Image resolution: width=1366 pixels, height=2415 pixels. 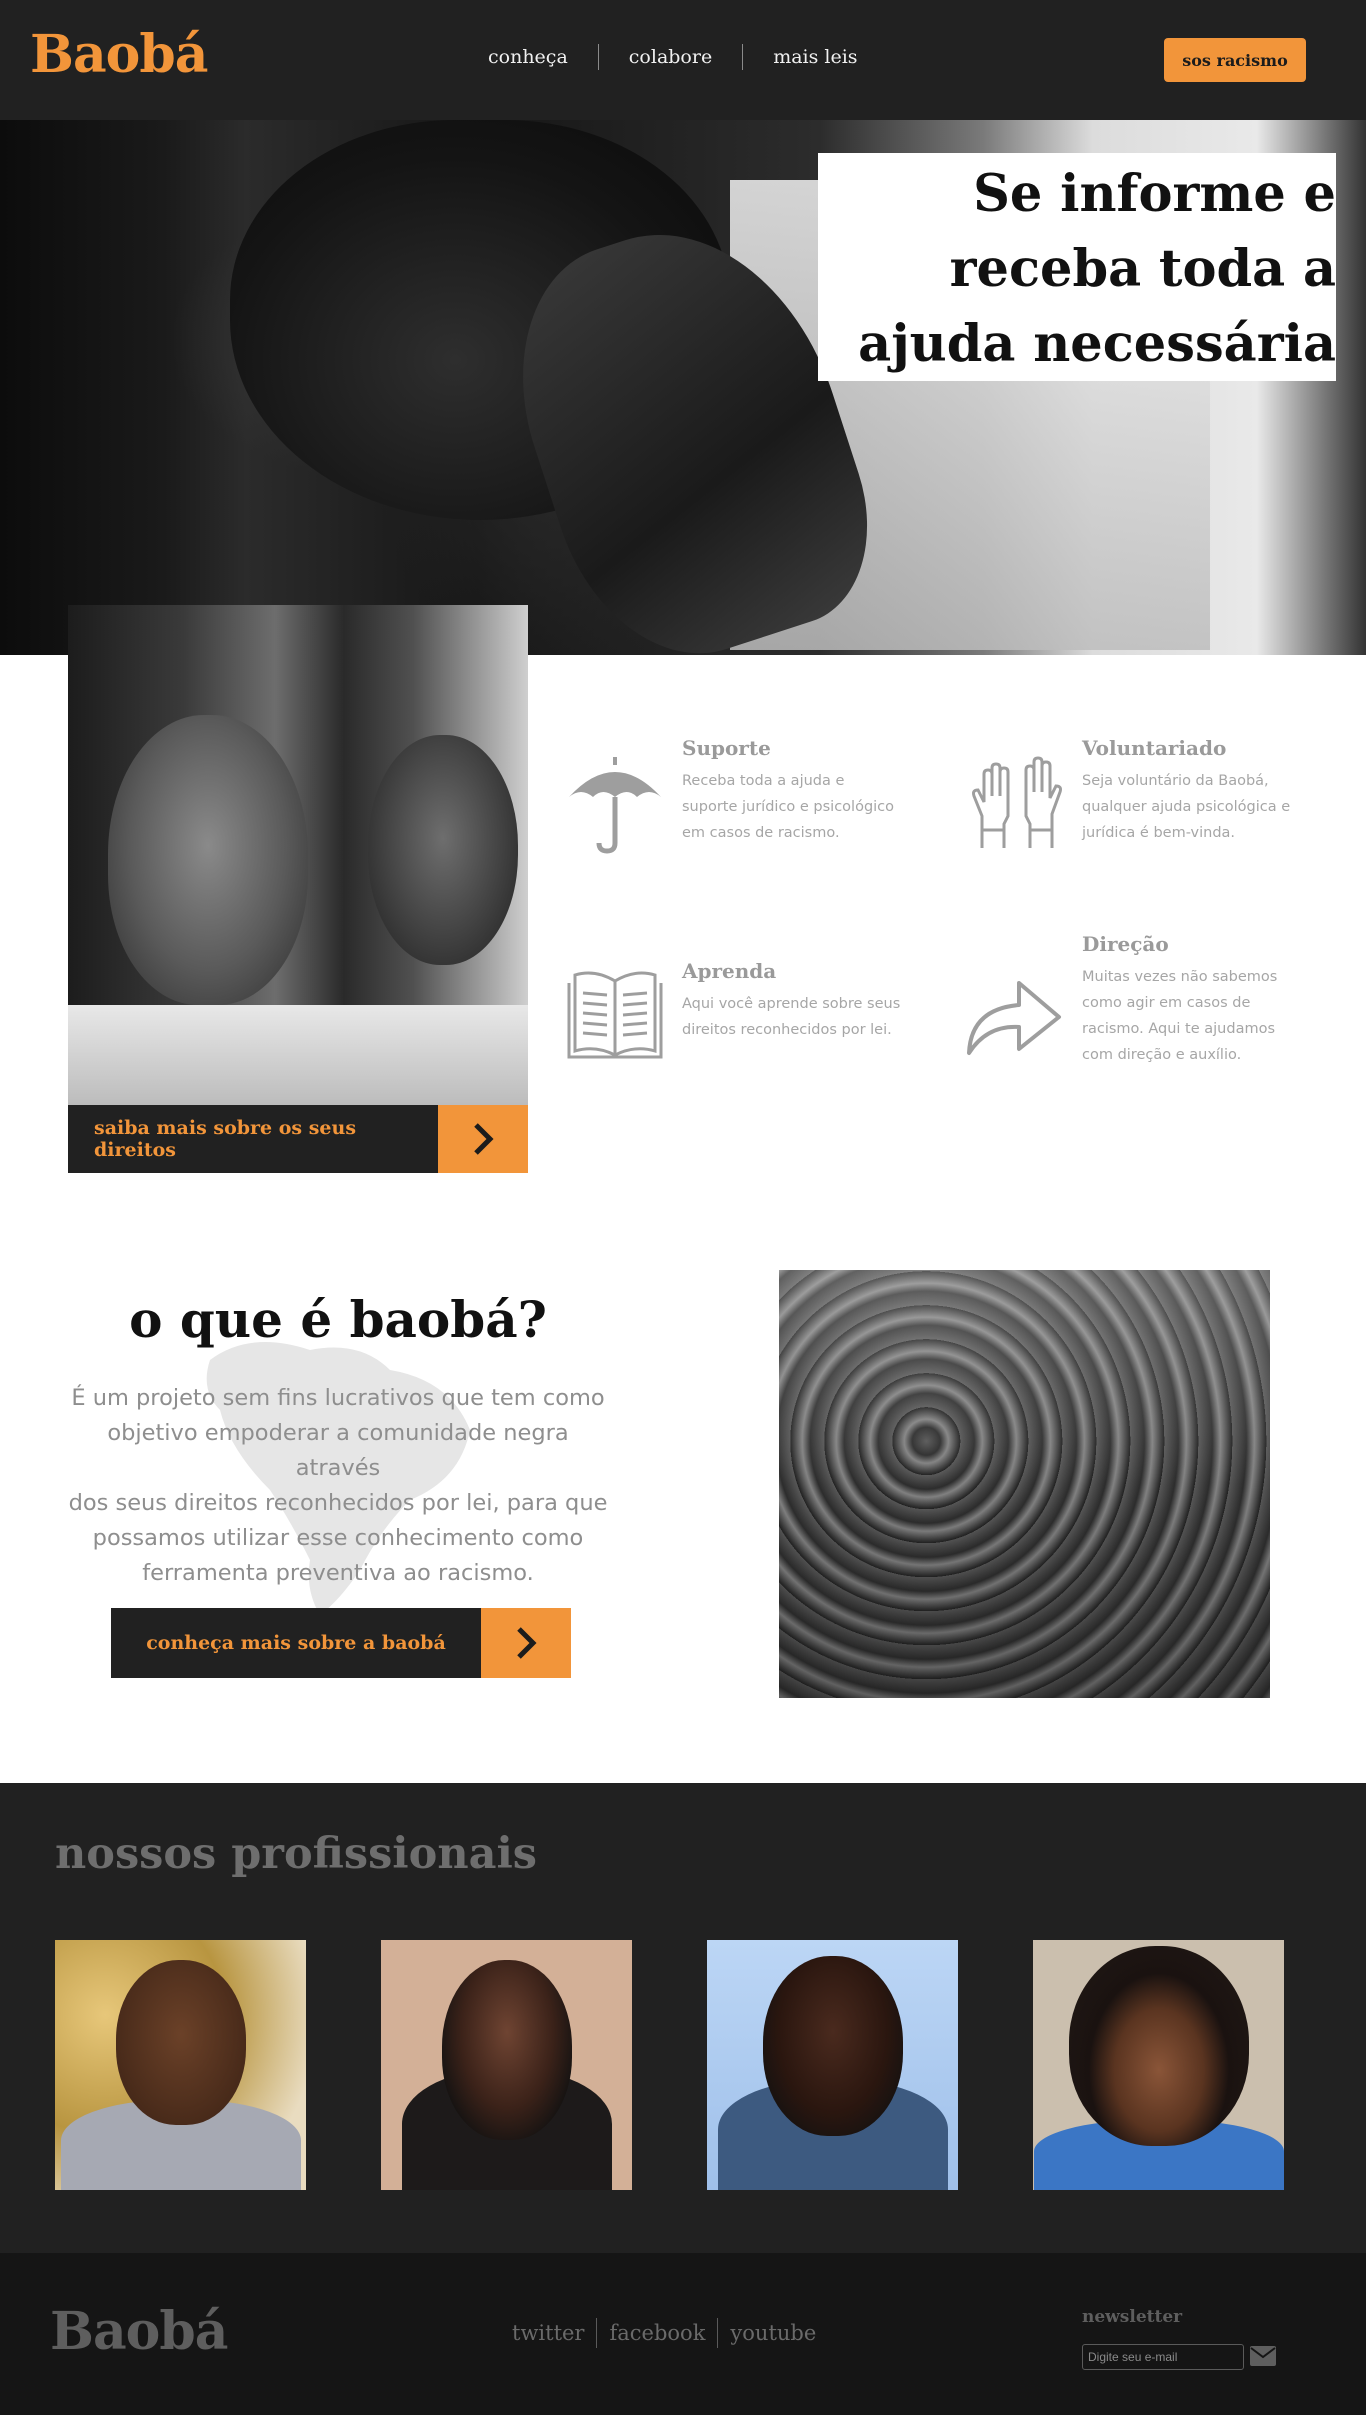 I want to click on share-arrow-icon, so click(x=1013, y=1015).